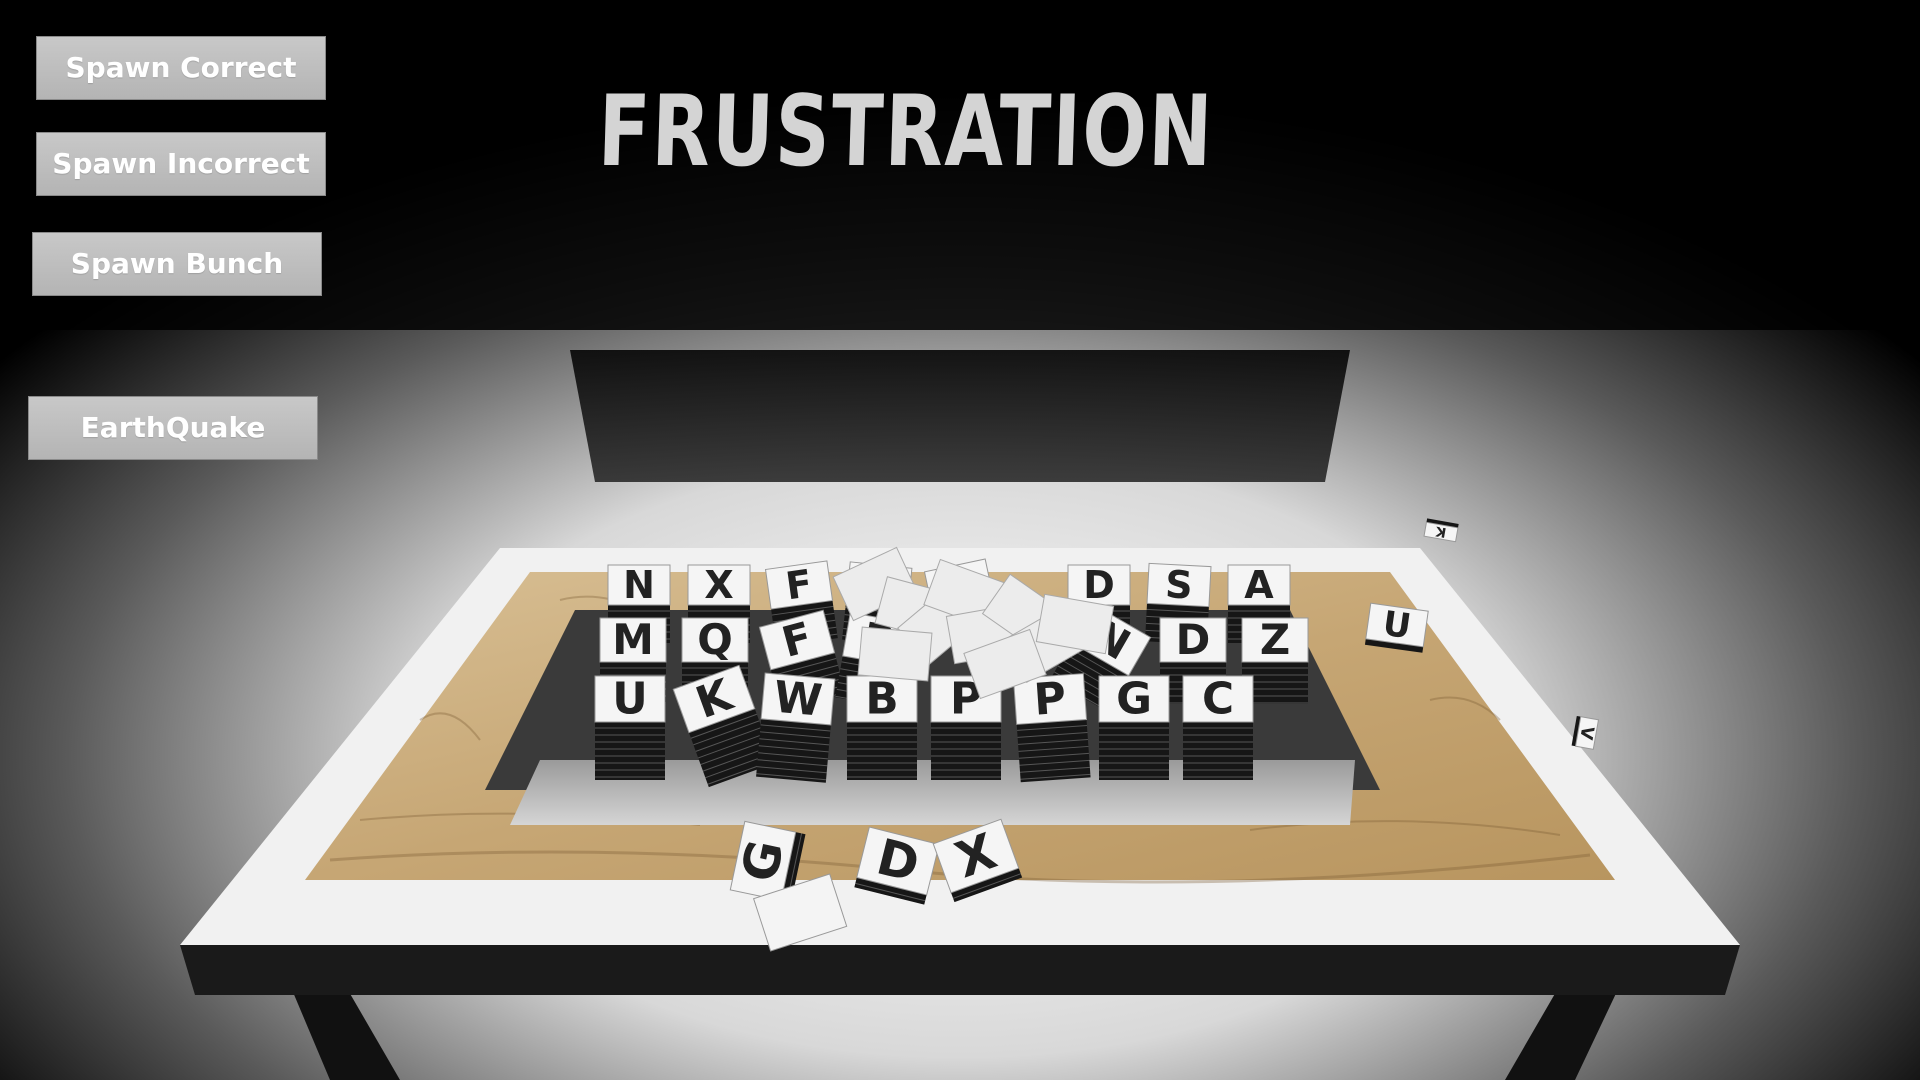  I want to click on letter-tile: C, so click(1218, 727).